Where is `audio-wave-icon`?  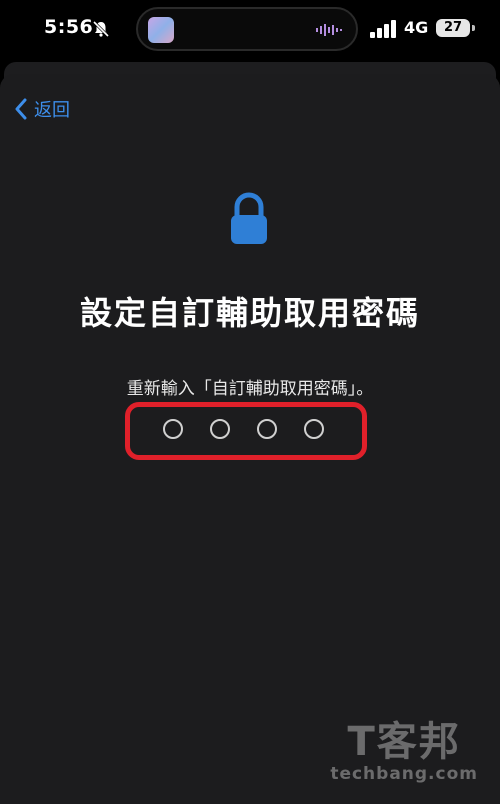 audio-wave-icon is located at coordinates (329, 30).